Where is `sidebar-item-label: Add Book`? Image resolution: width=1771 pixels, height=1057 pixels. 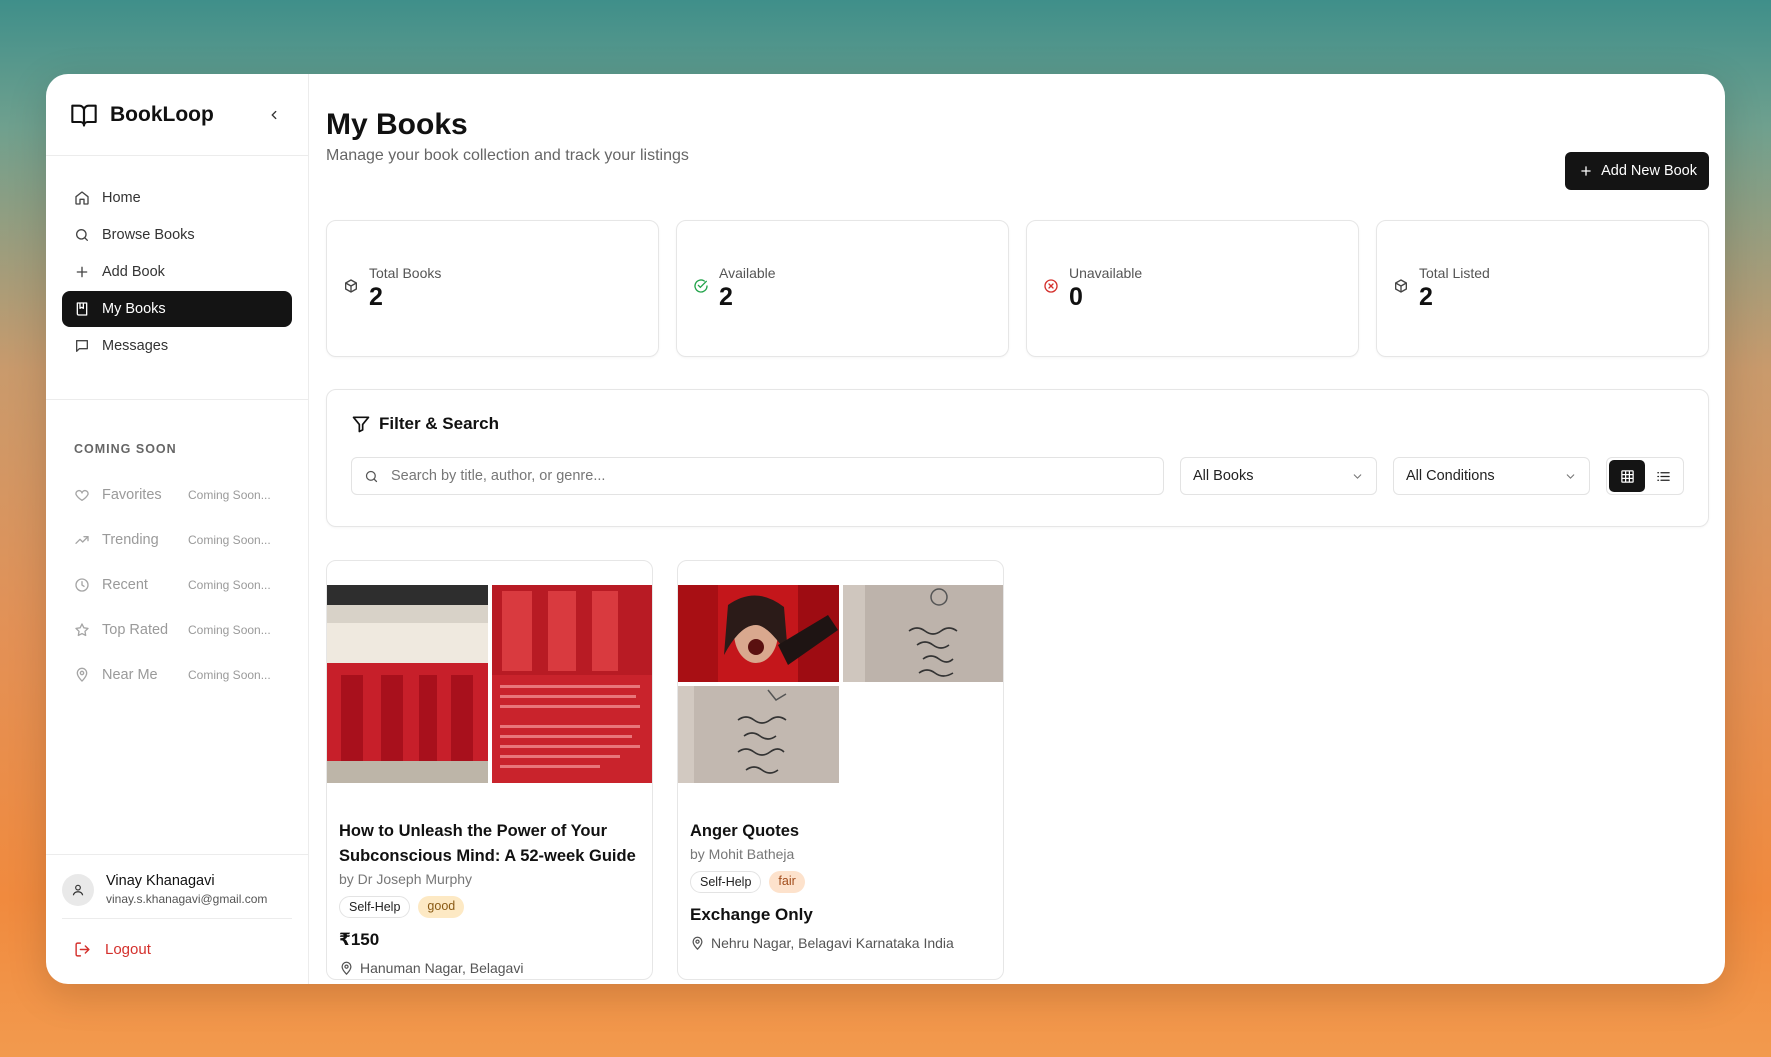 sidebar-item-label: Add Book is located at coordinates (133, 272).